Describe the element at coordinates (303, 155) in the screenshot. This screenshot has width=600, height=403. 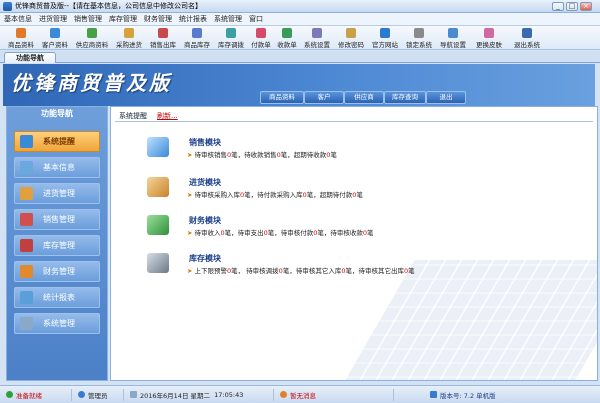
I see `text: 笔，超期待收款` at that location.